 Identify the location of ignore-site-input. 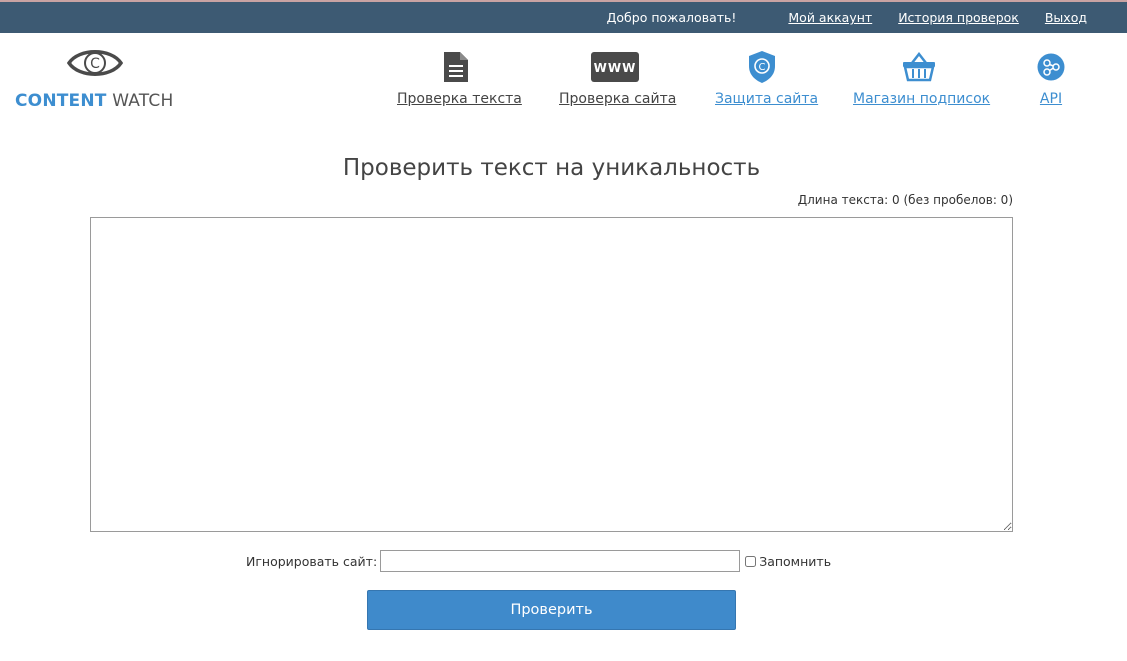
(560, 561).